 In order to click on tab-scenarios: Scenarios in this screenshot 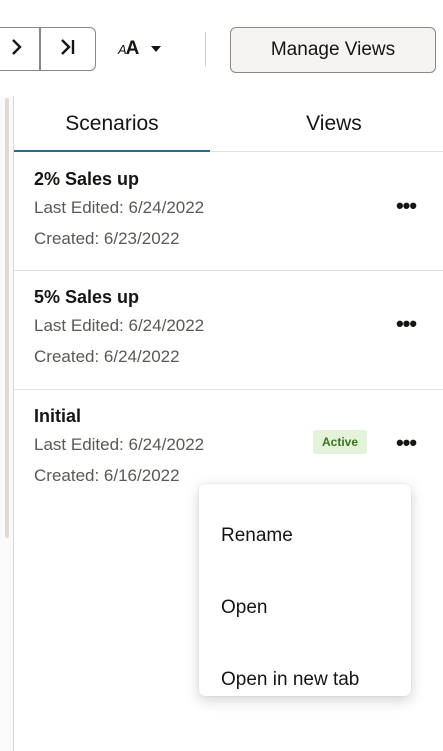, I will do `click(112, 124)`.